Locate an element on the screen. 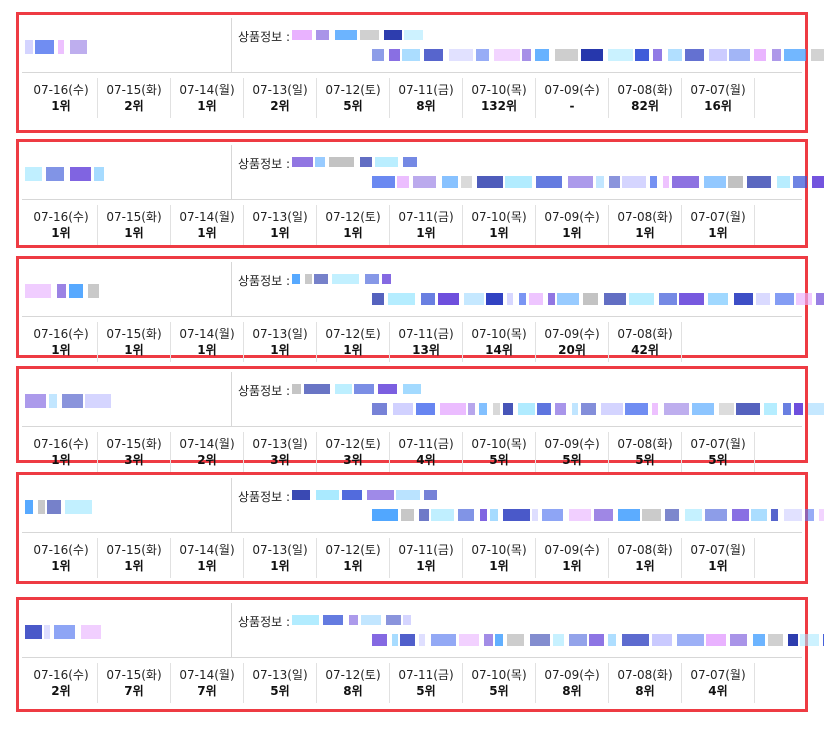 The height and width of the screenshot is (729, 824). date-label: 07-15(화) is located at coordinates (134, 550).